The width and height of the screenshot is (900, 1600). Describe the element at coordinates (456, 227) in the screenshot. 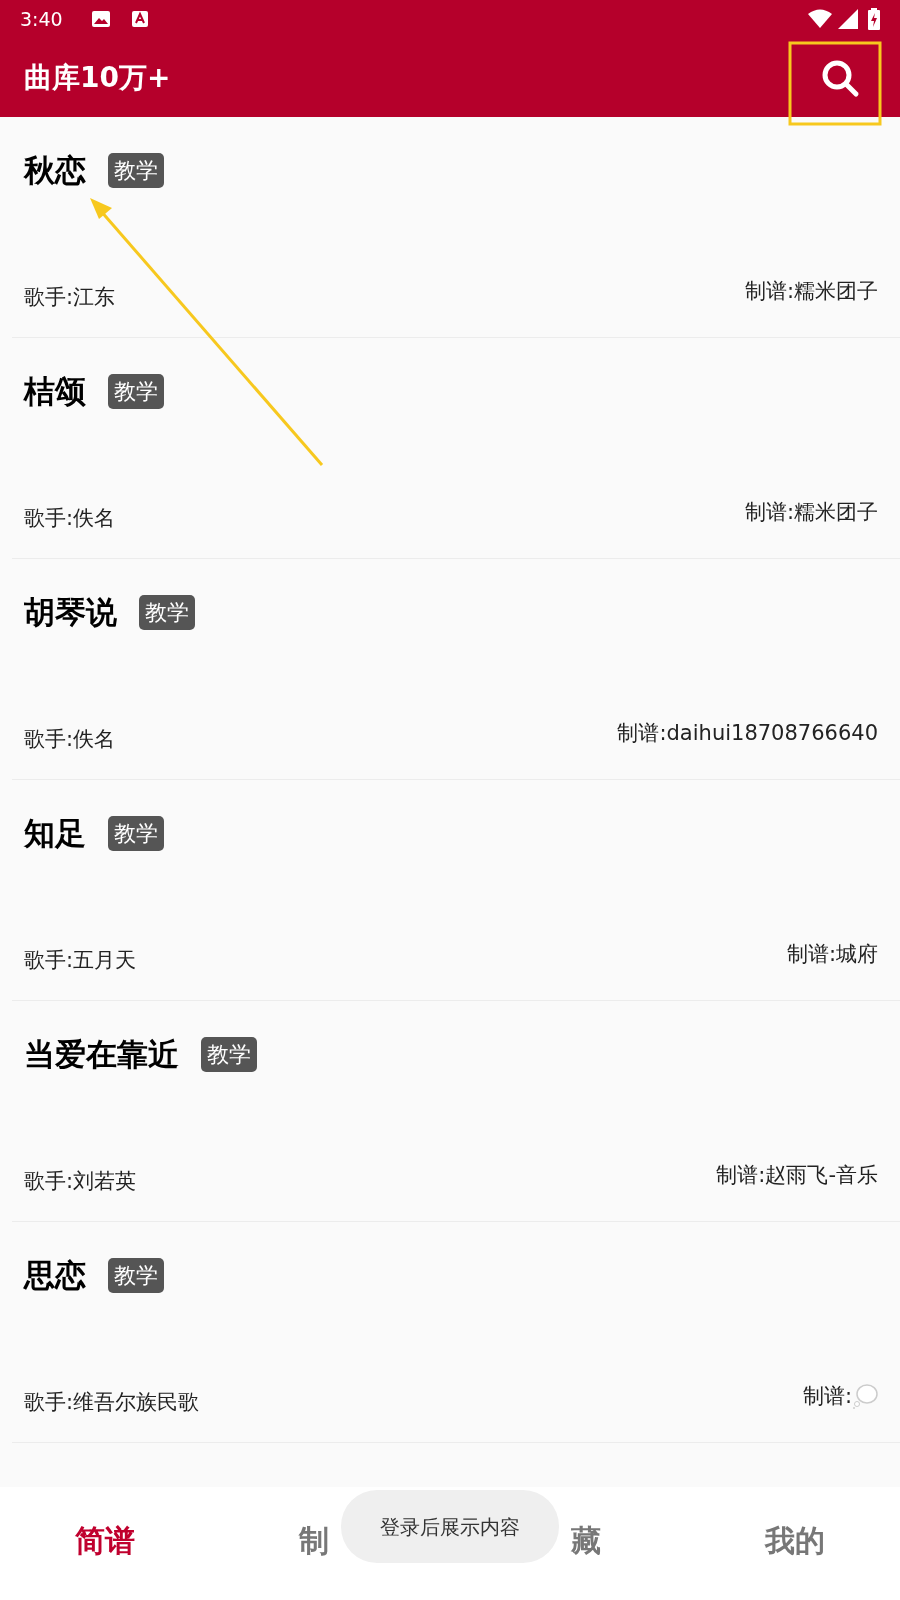

I see `song-row: 秋恋 教学 歌手:江东 制谱:糯米团子` at that location.